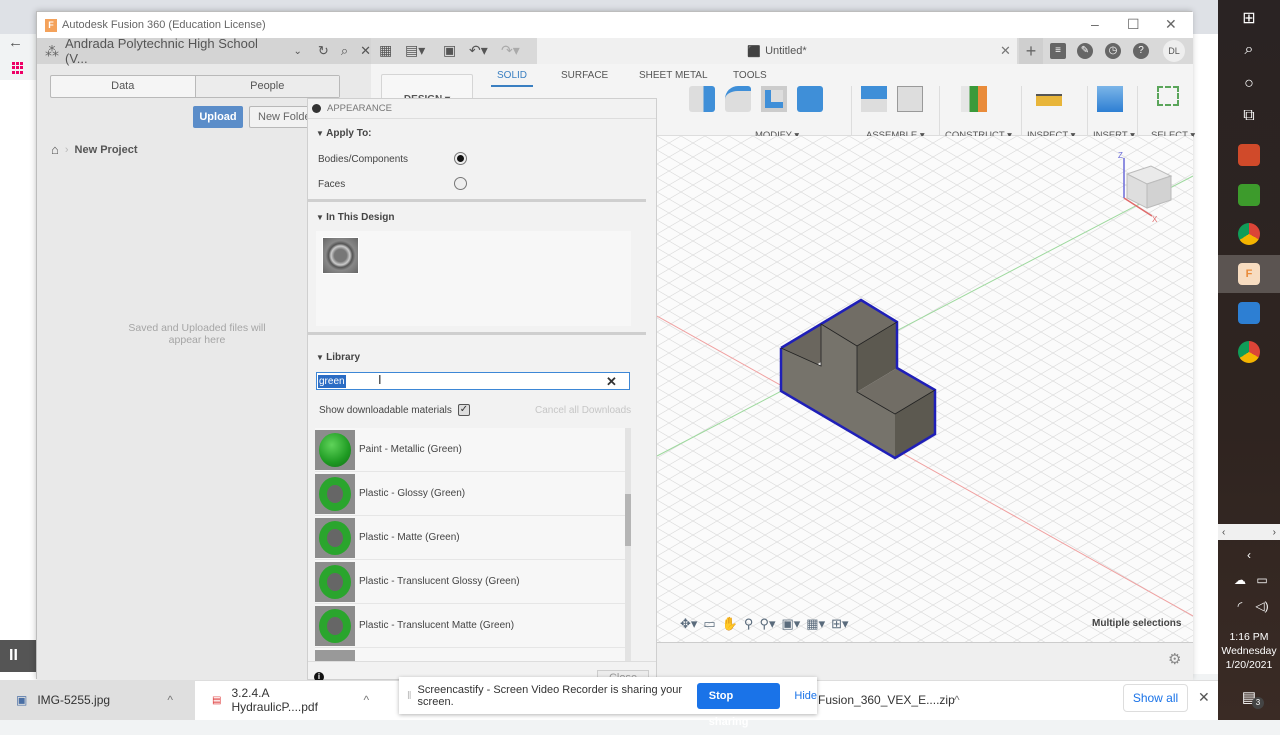  What do you see at coordinates (218, 117) in the screenshot?
I see `upload-button: Upload` at bounding box center [218, 117].